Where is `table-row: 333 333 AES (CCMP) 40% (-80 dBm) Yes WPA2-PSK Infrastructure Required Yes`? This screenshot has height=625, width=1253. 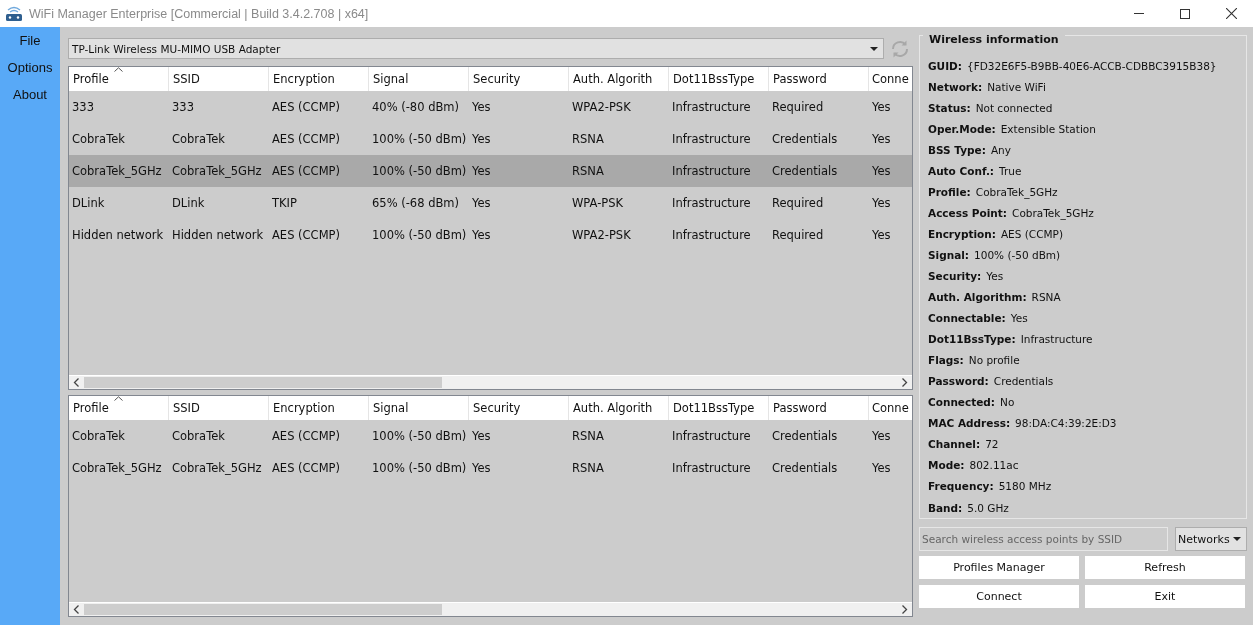
table-row: 333 333 AES (CCMP) 40% (-80 dBm) Yes WPA2-PSK Infrastructure Required Yes is located at coordinates (490, 107).